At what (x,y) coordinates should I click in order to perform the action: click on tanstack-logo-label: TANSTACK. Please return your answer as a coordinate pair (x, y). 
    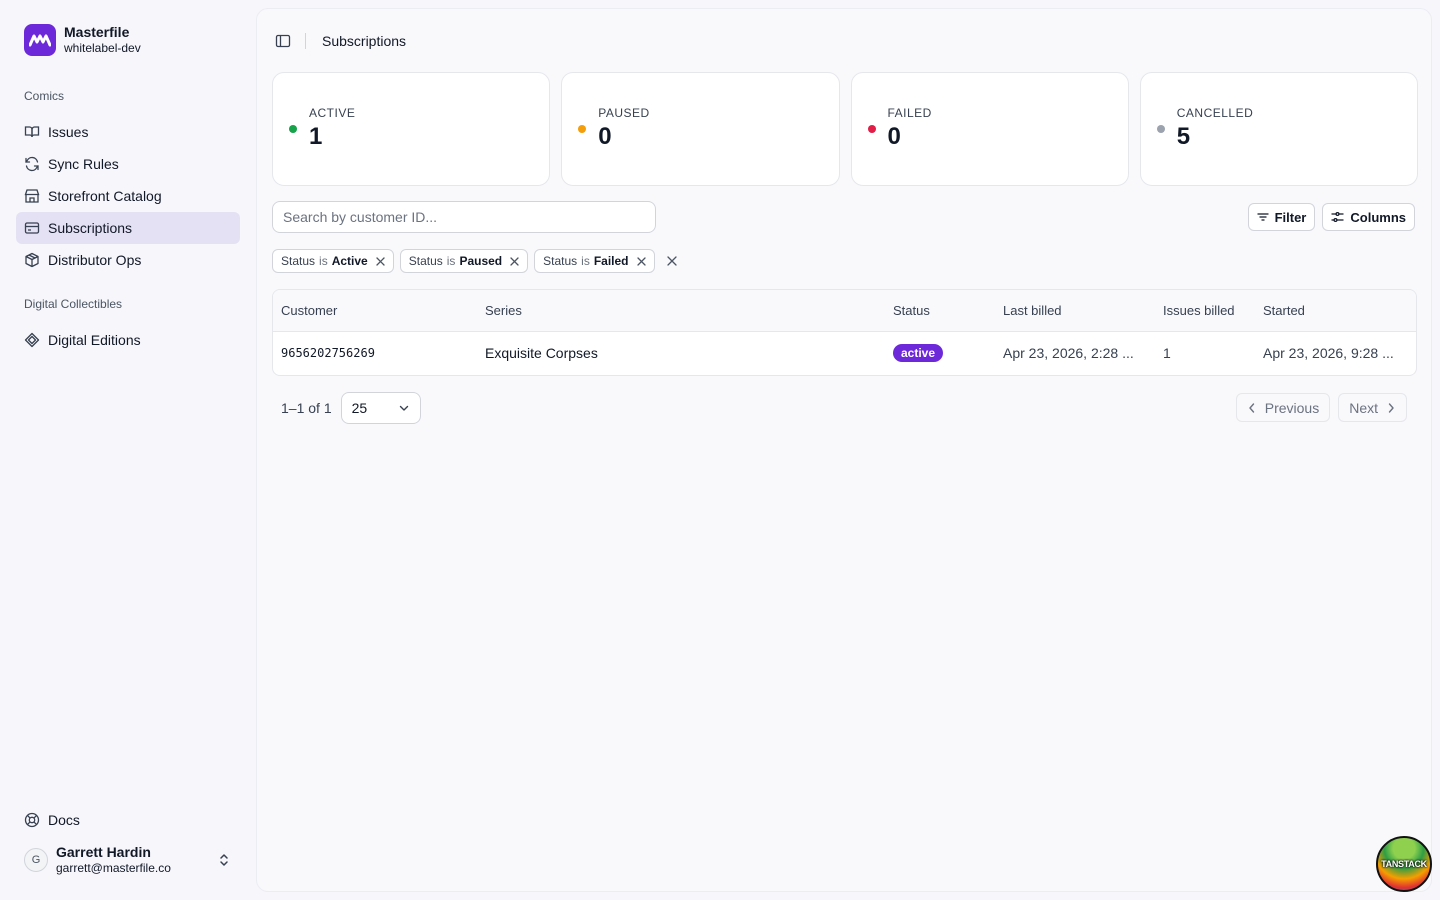
    Looking at the image, I should click on (1404, 864).